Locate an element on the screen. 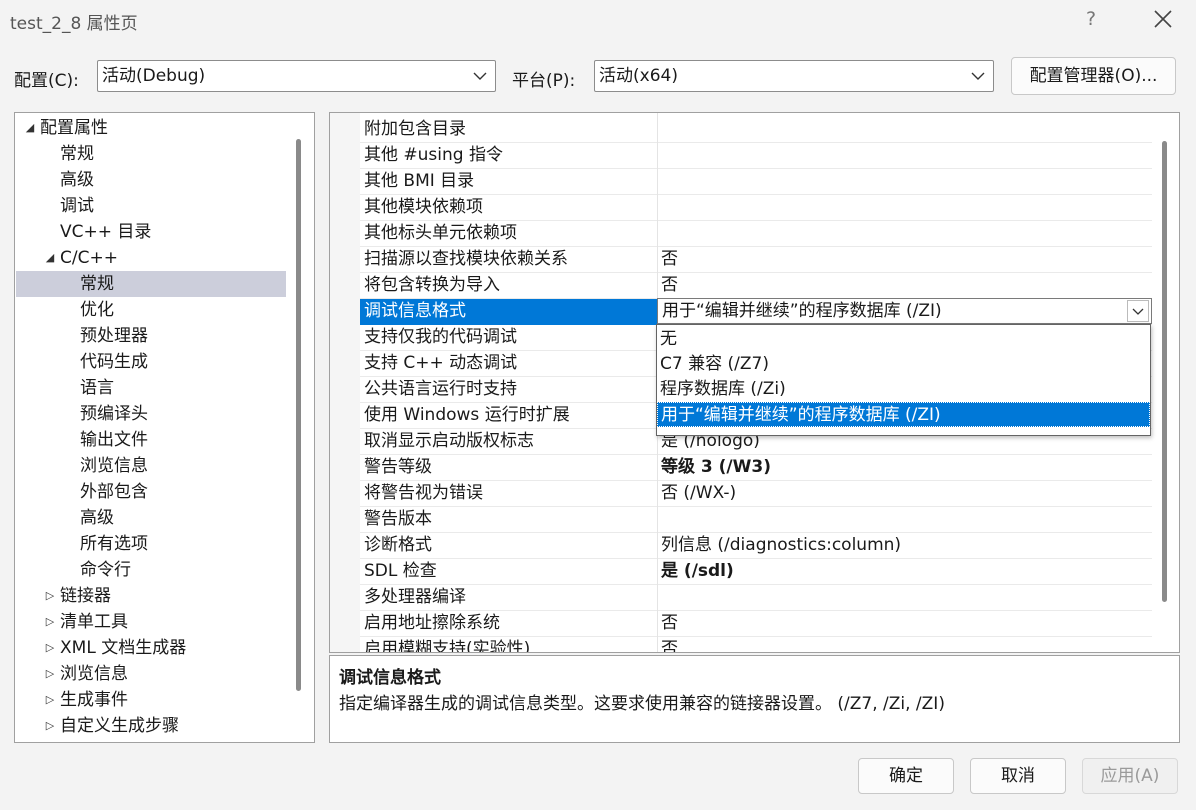 This screenshot has height=810, width=1196. combo-dropdown-button is located at coordinates (1138, 311).